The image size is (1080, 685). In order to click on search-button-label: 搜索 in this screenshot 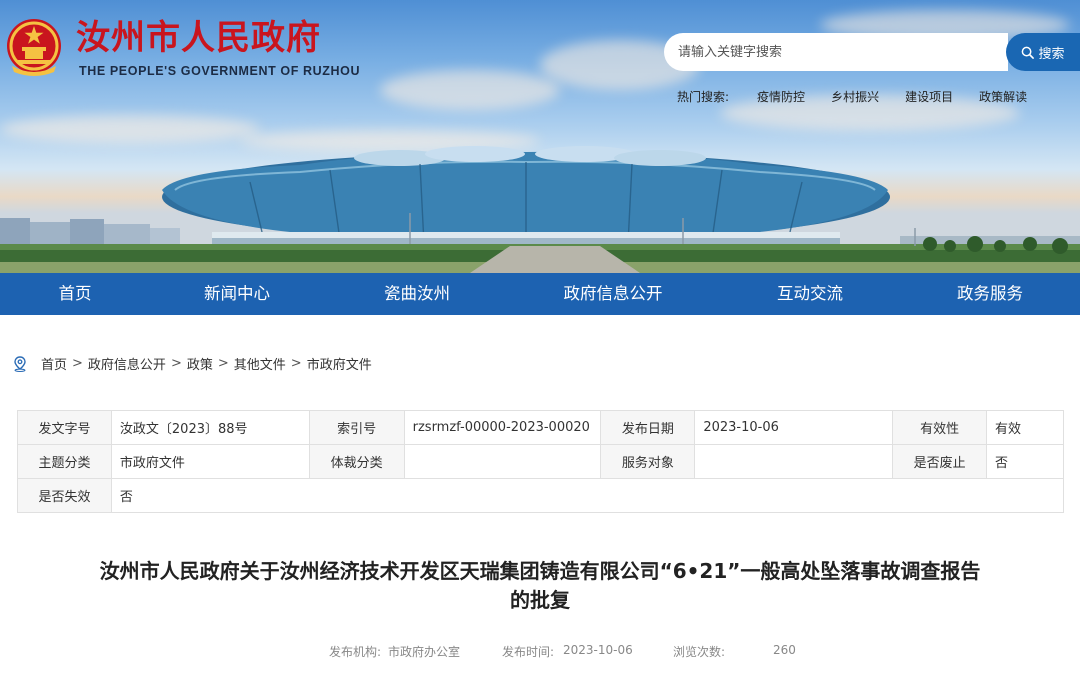, I will do `click(1051, 54)`.